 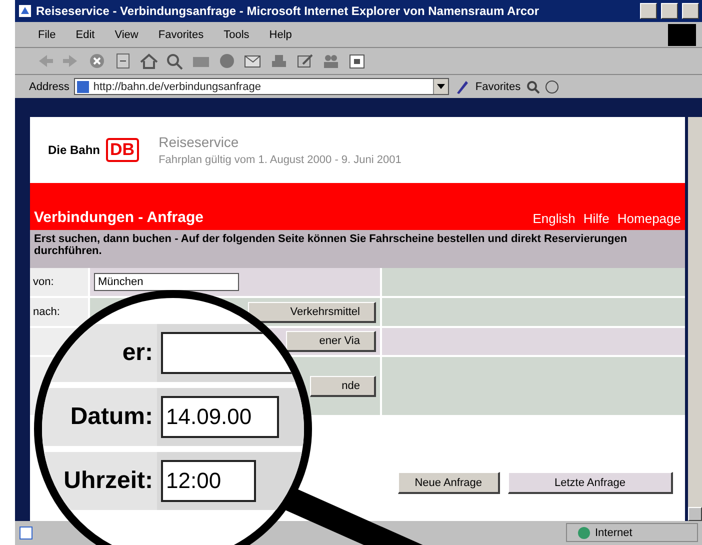 What do you see at coordinates (46, 312) in the screenshot?
I see `field-label: nach:` at bounding box center [46, 312].